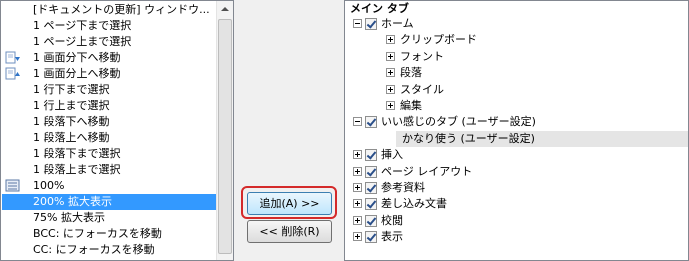 This screenshot has width=689, height=261. What do you see at coordinates (289, 203) in the screenshot?
I see `add-button: 追加(A) >>` at bounding box center [289, 203].